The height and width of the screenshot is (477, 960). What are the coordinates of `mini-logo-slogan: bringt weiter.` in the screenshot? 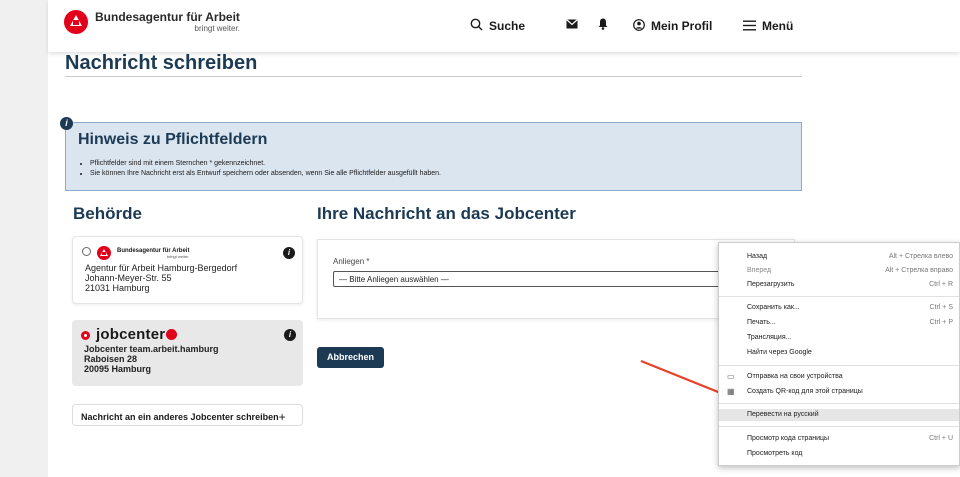 It's located at (178, 256).